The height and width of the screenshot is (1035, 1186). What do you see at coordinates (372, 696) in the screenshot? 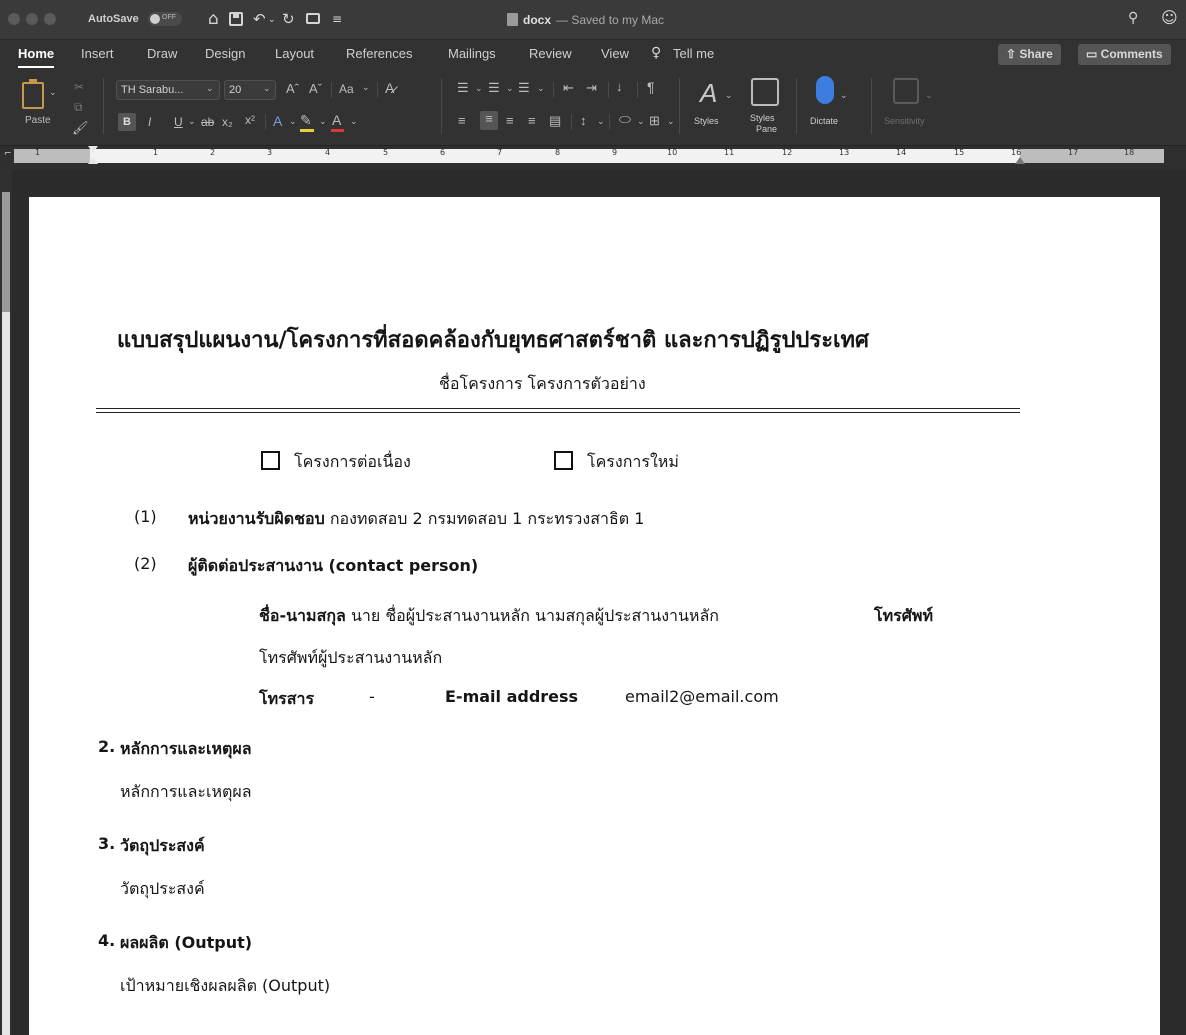
I see `fax-value: -` at bounding box center [372, 696].